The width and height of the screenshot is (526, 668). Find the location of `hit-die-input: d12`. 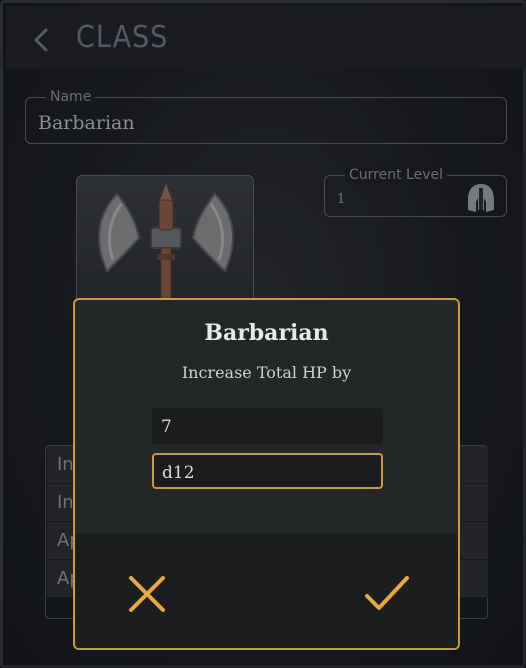

hit-die-input: d12 is located at coordinates (267, 471).